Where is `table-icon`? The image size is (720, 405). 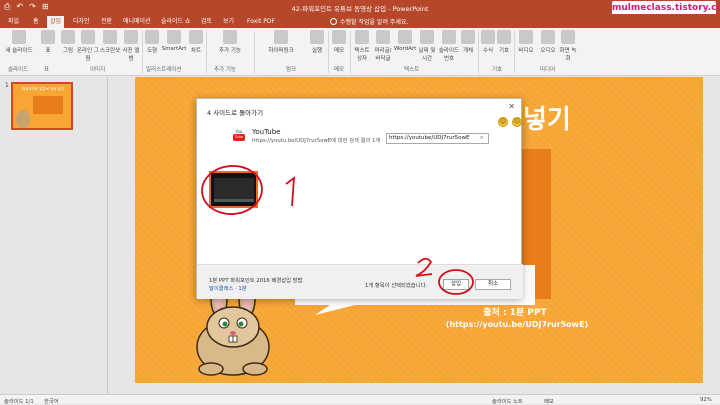 table-icon is located at coordinates (48, 37).